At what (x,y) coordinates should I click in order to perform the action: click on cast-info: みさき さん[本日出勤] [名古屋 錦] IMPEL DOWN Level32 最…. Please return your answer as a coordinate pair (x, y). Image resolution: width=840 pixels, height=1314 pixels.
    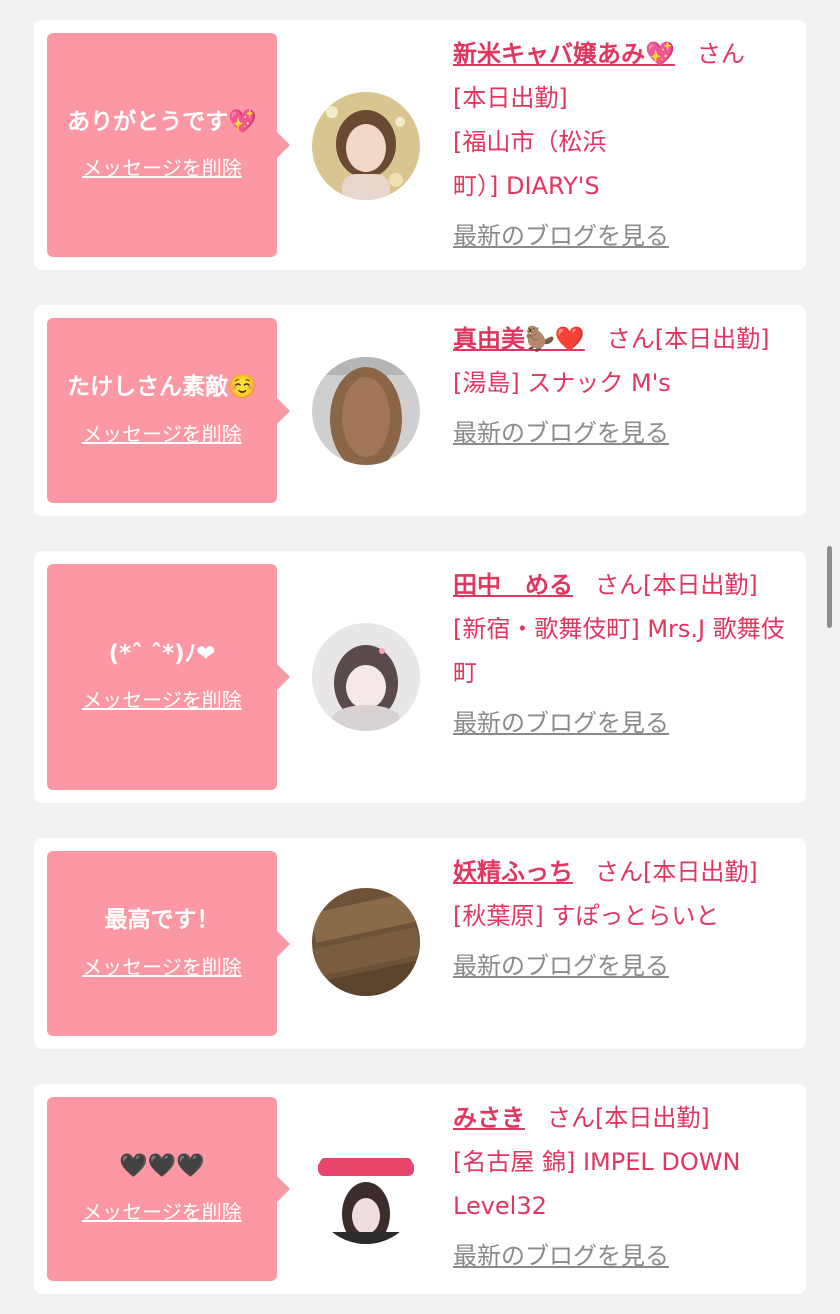
    Looking at the image, I should click on (623, 1187).